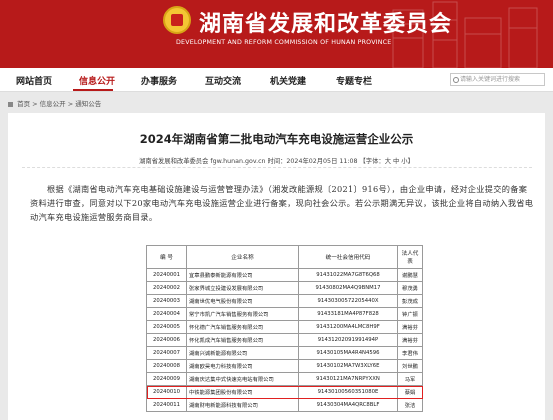 The image size is (553, 420). Describe the element at coordinates (410, 314) in the screenshot. I see `cell-legal-rep: 钟广振` at that location.